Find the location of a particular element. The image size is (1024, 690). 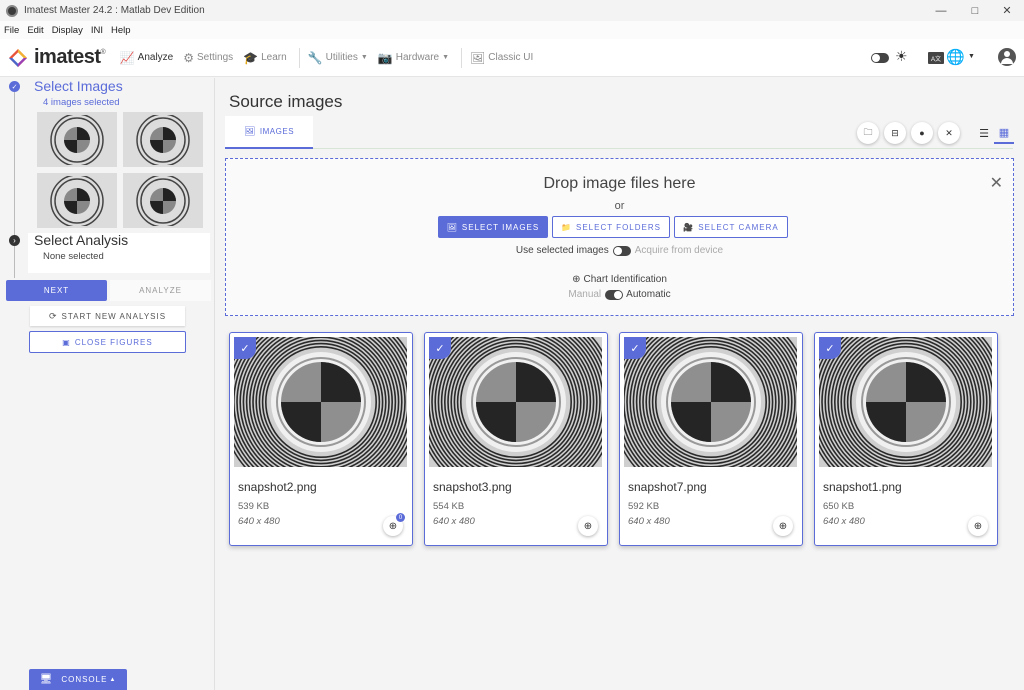

sun-icon: ☀ is located at coordinates (901, 56).